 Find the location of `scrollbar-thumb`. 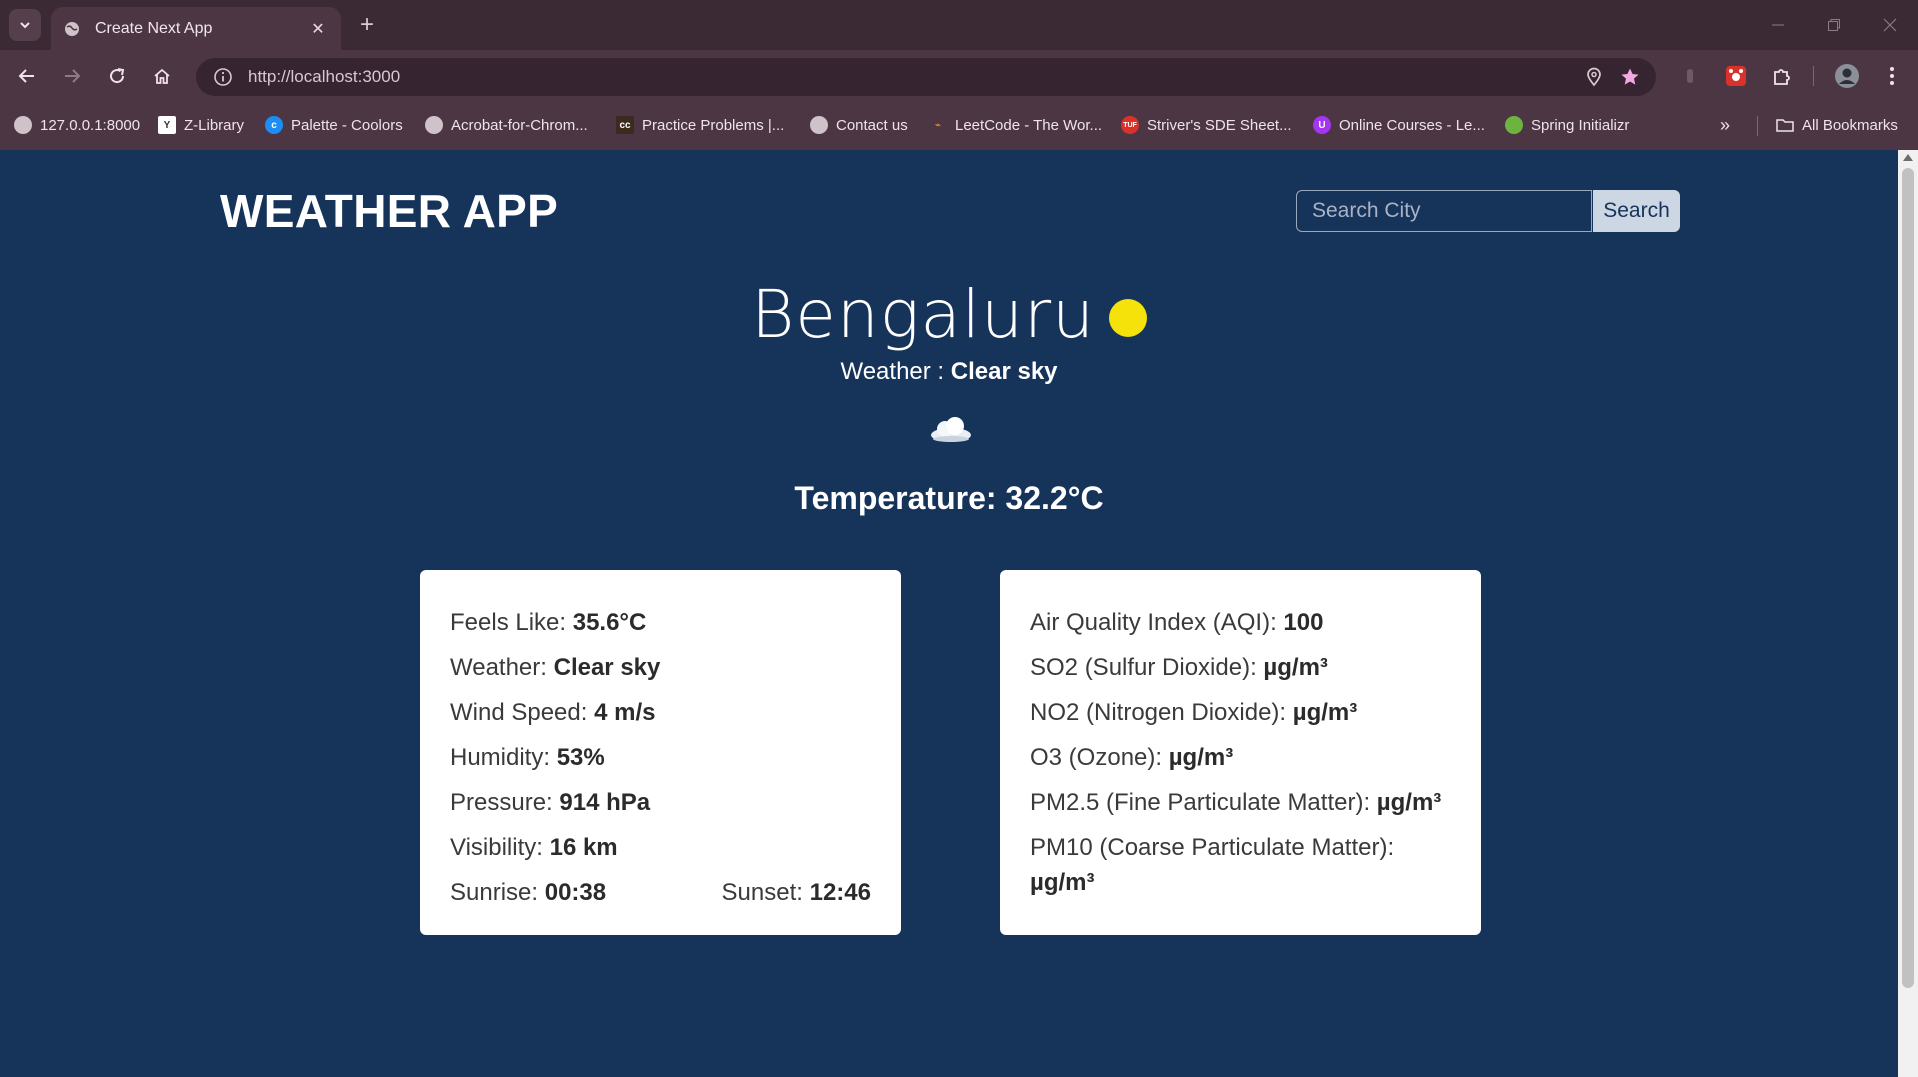

scrollbar-thumb is located at coordinates (1908, 578).